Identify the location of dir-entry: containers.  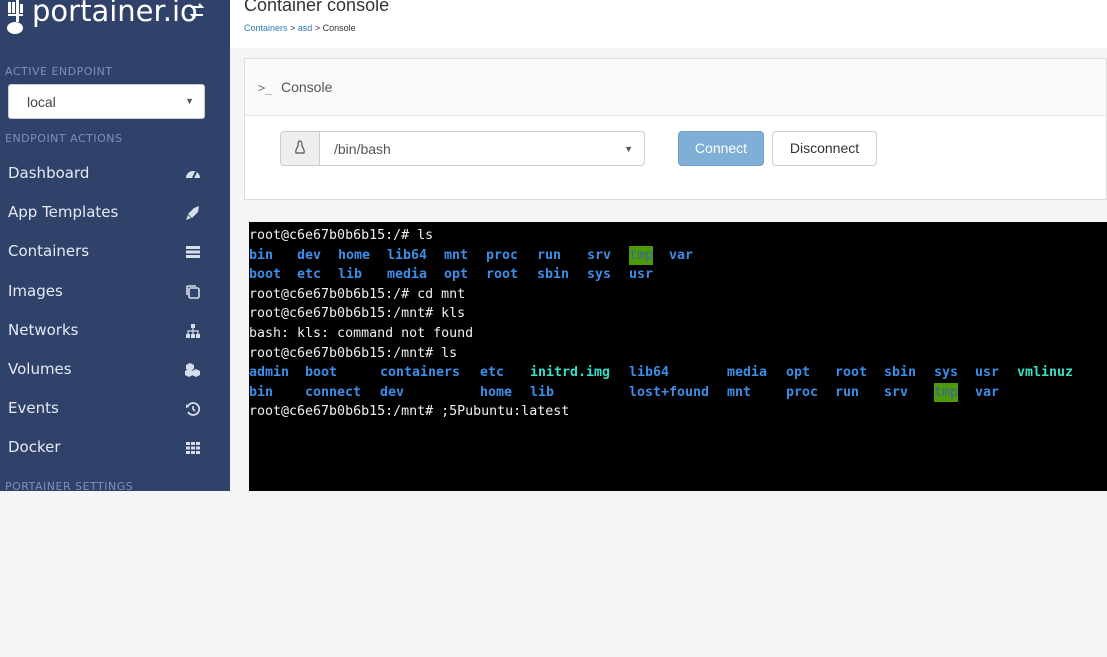
(420, 373).